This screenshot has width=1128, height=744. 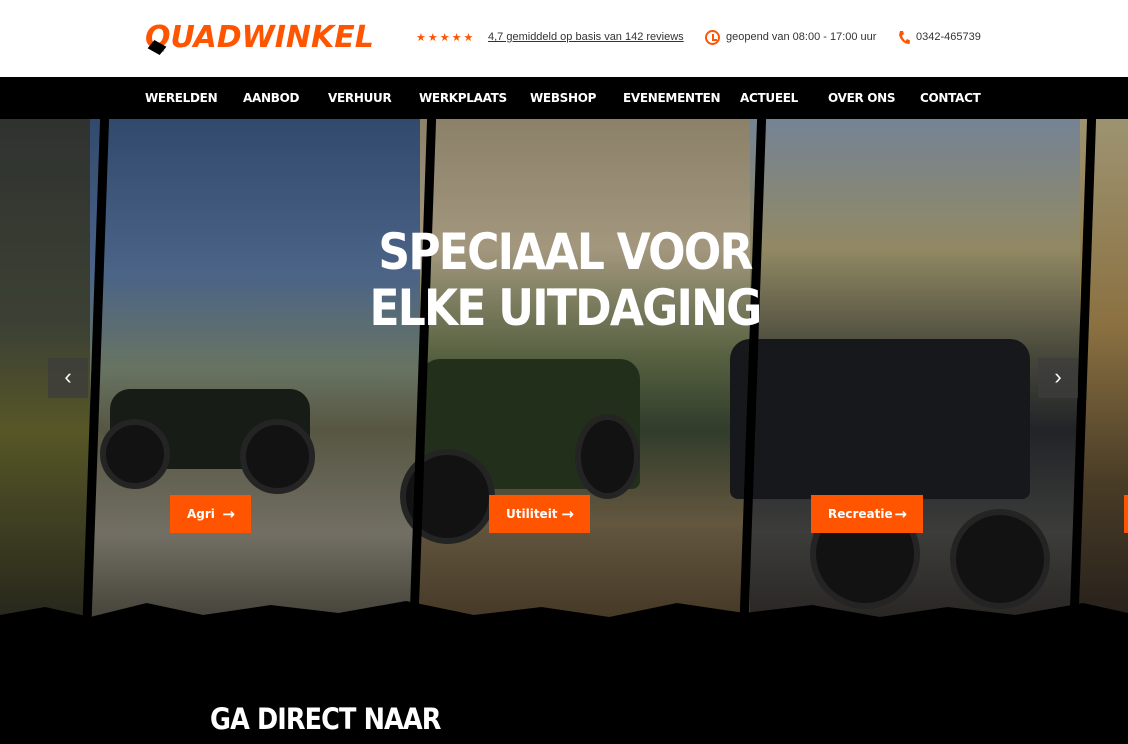 What do you see at coordinates (948, 37) in the screenshot?
I see `phone-number: 0342-465739` at bounding box center [948, 37].